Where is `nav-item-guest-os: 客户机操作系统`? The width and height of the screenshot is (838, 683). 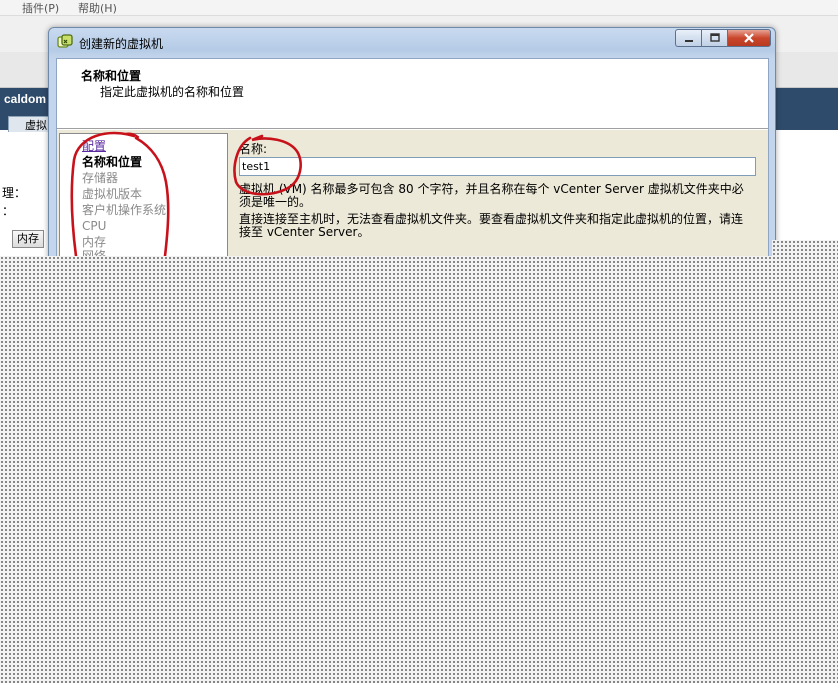 nav-item-guest-os: 客户机操作系统 is located at coordinates (124, 210).